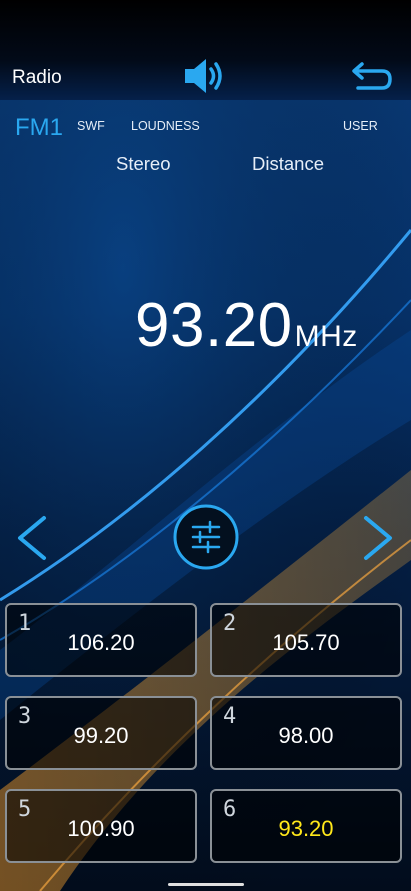  I want to click on band-label: FM1, so click(39, 128).